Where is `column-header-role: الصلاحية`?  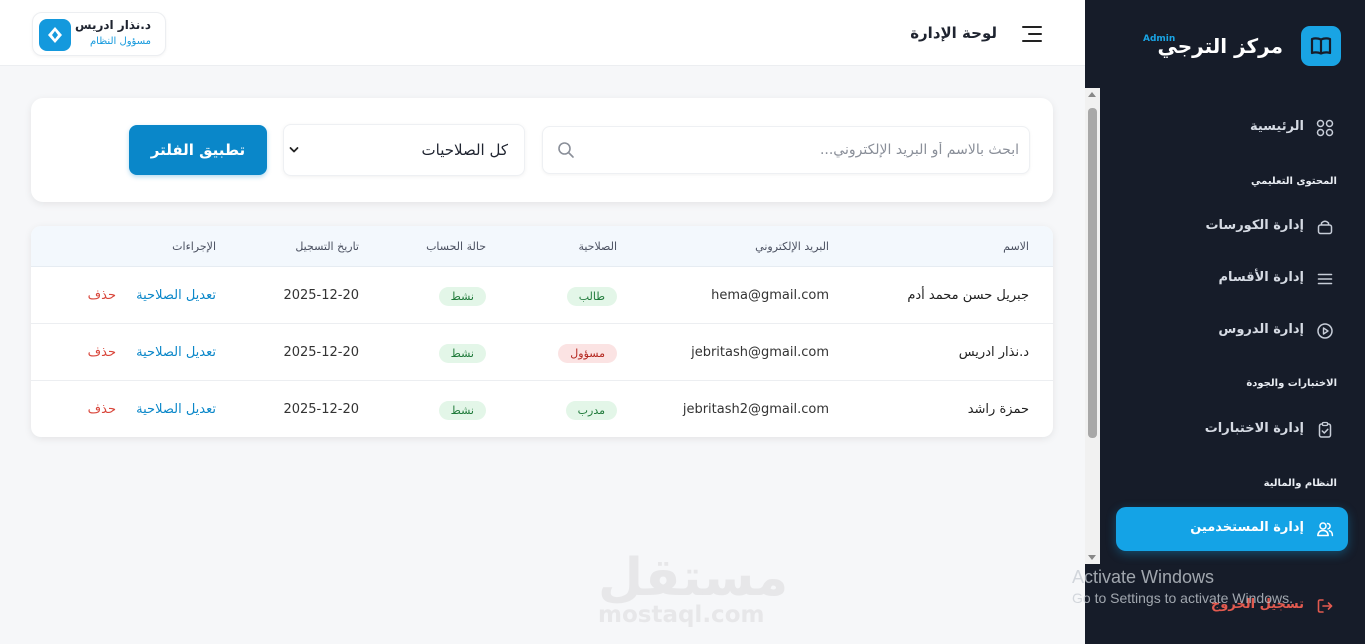 column-header-role: الصلاحية is located at coordinates (597, 246).